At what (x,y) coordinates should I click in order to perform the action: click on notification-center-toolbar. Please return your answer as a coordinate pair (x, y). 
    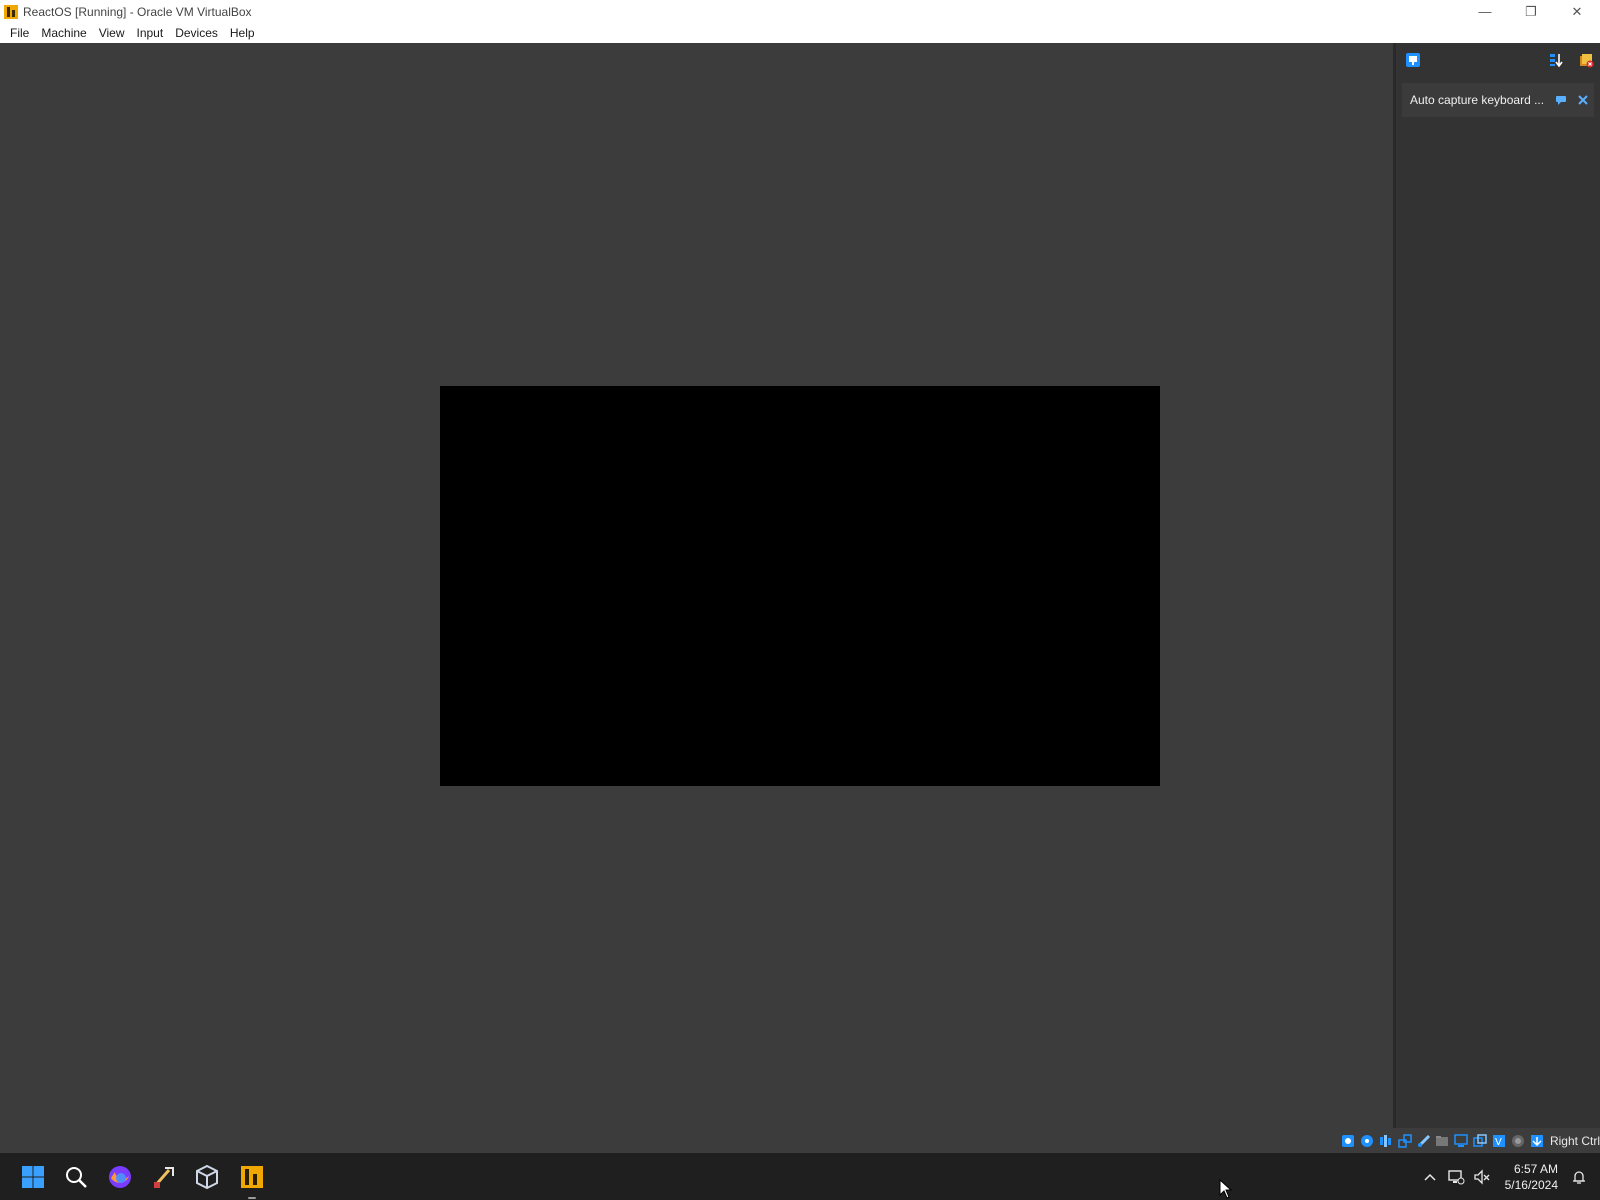
    Looking at the image, I should click on (1498, 60).